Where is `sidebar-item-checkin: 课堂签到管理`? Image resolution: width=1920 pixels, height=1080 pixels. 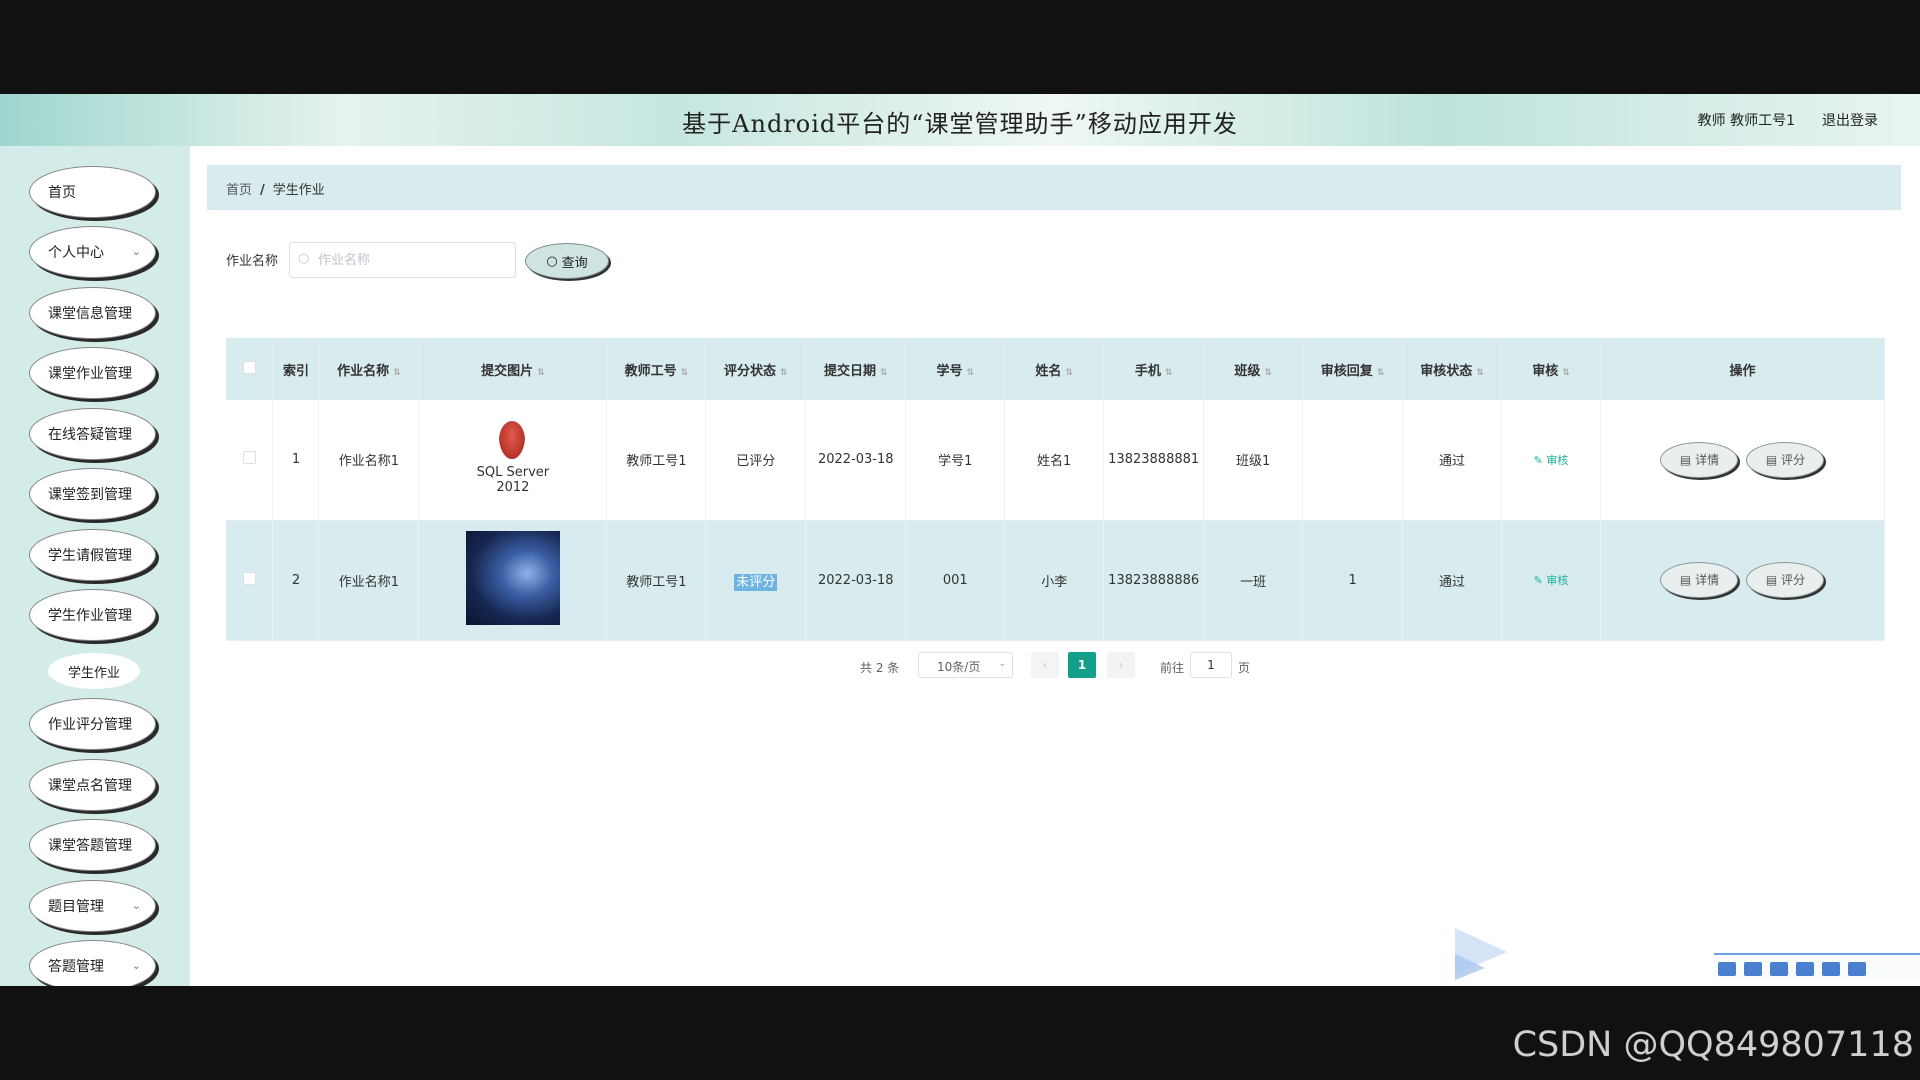 sidebar-item-checkin: 课堂签到管理 is located at coordinates (92, 494).